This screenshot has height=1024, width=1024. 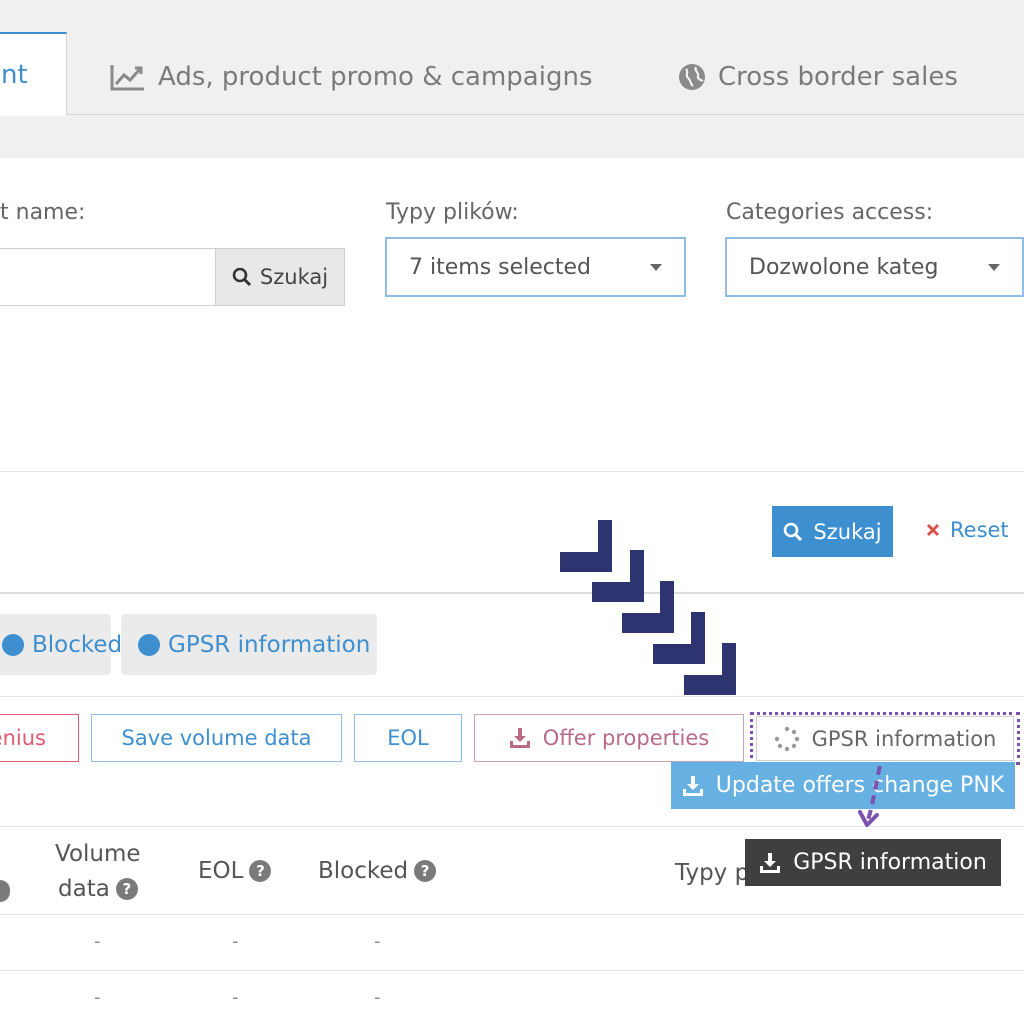 I want to click on reset-label: Reset, so click(x=979, y=530).